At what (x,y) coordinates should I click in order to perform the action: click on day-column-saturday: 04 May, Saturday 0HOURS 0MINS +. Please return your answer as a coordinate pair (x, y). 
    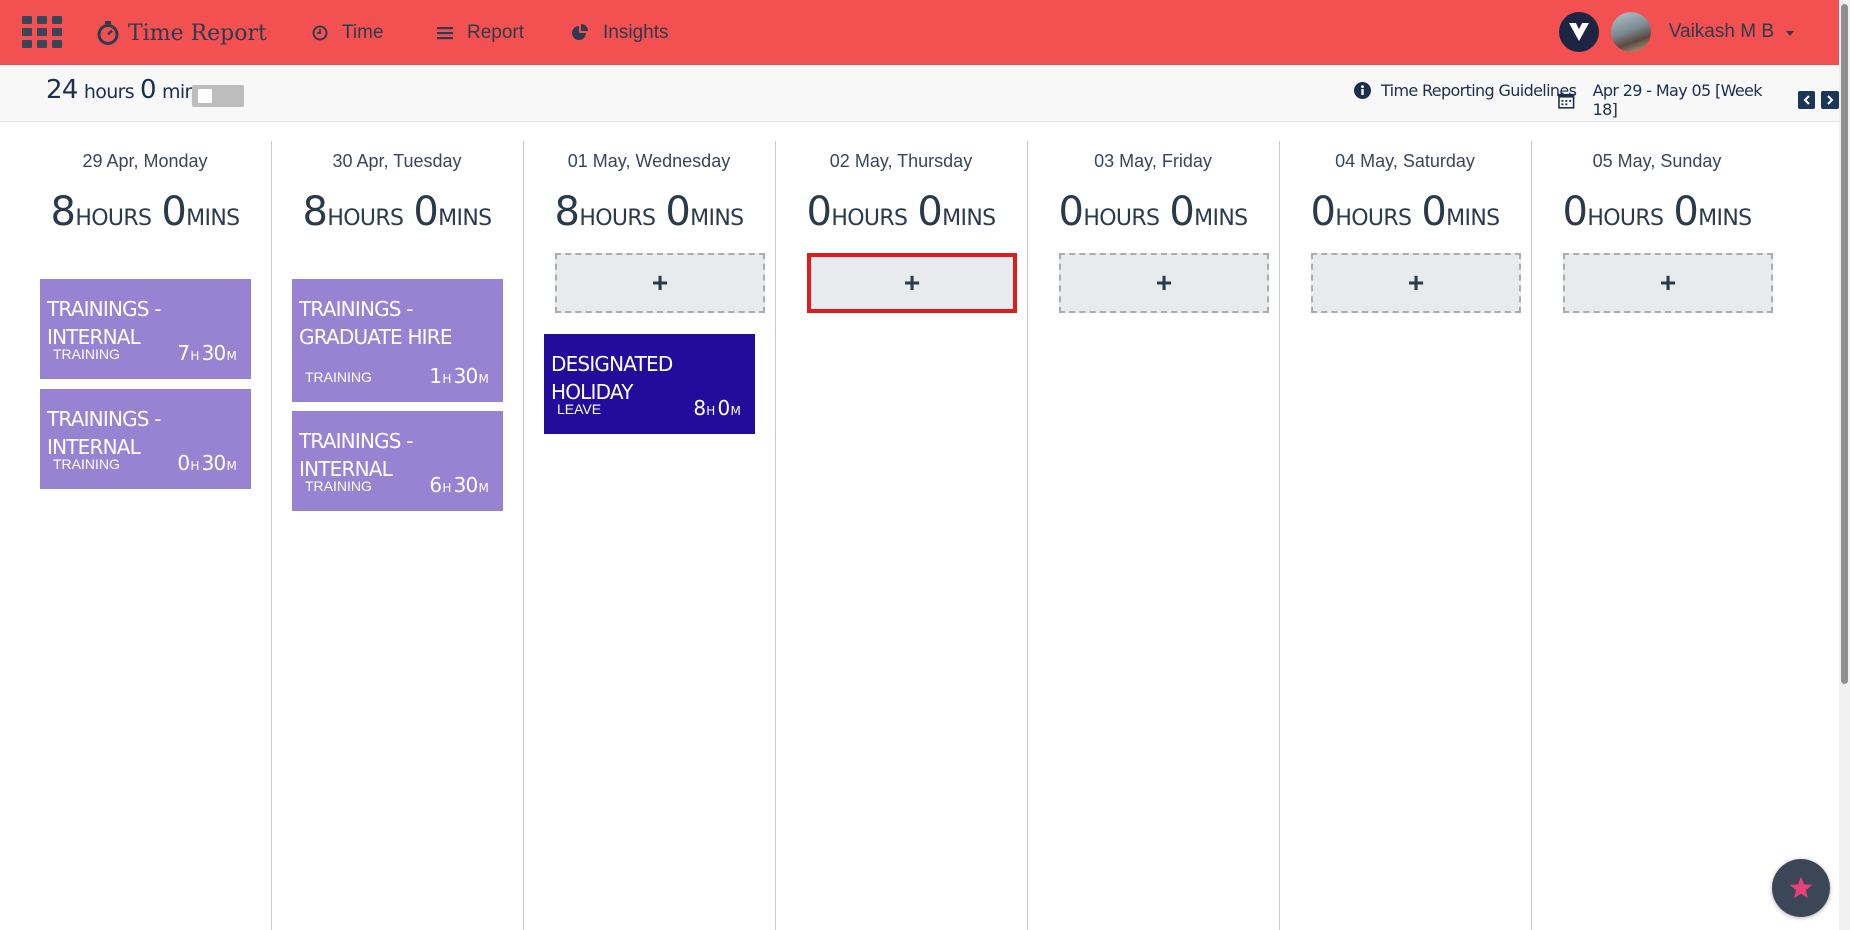
    Looking at the image, I should click on (1405, 535).